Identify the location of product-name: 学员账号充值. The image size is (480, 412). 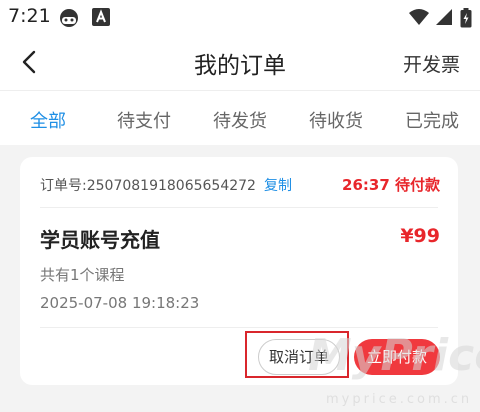
(100, 240).